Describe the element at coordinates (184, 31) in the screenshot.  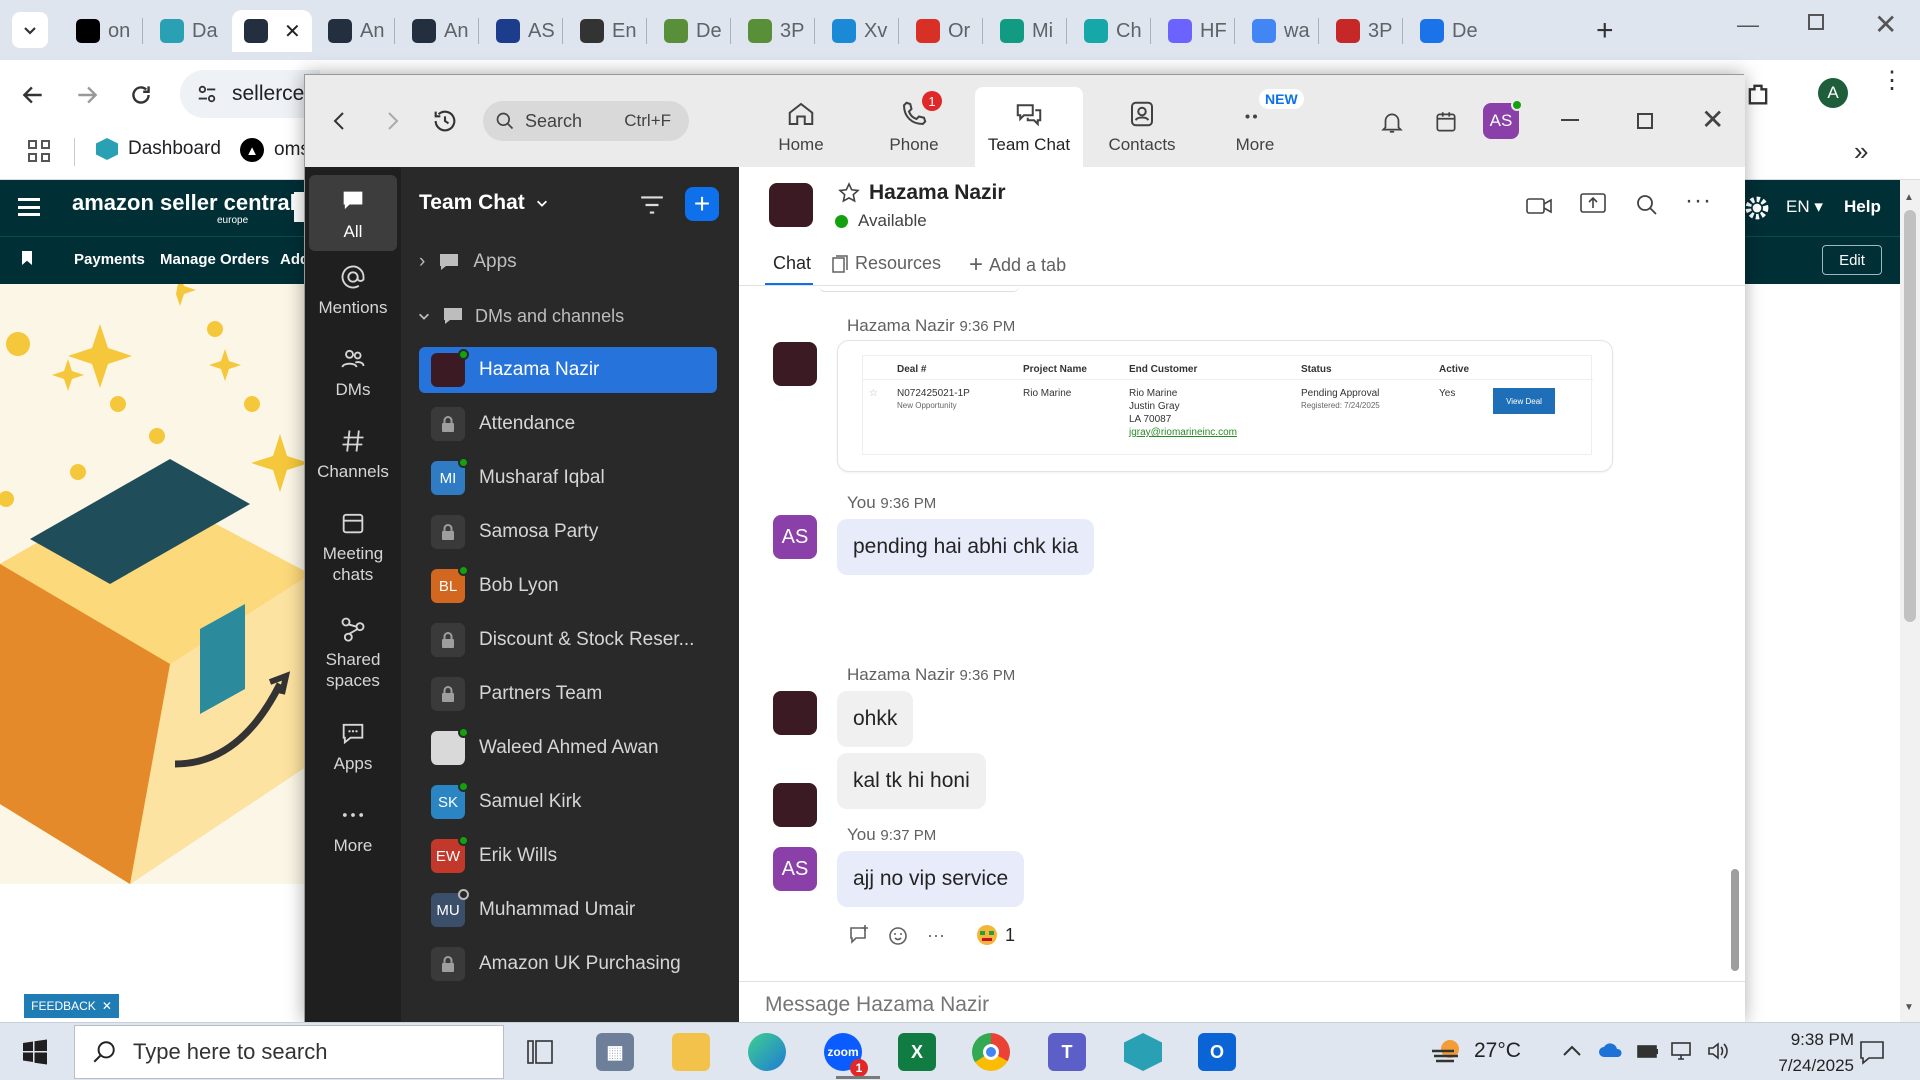
I see `browser-tab: Da` at that location.